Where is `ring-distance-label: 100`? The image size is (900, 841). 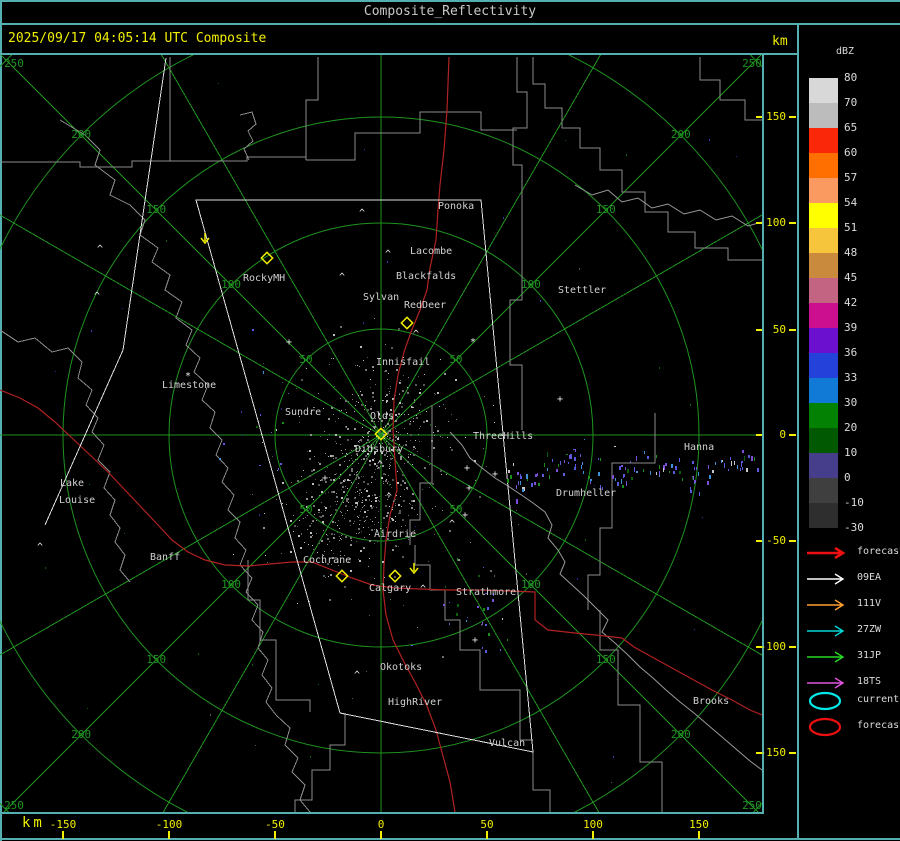
ring-distance-label: 100 is located at coordinates (231, 284).